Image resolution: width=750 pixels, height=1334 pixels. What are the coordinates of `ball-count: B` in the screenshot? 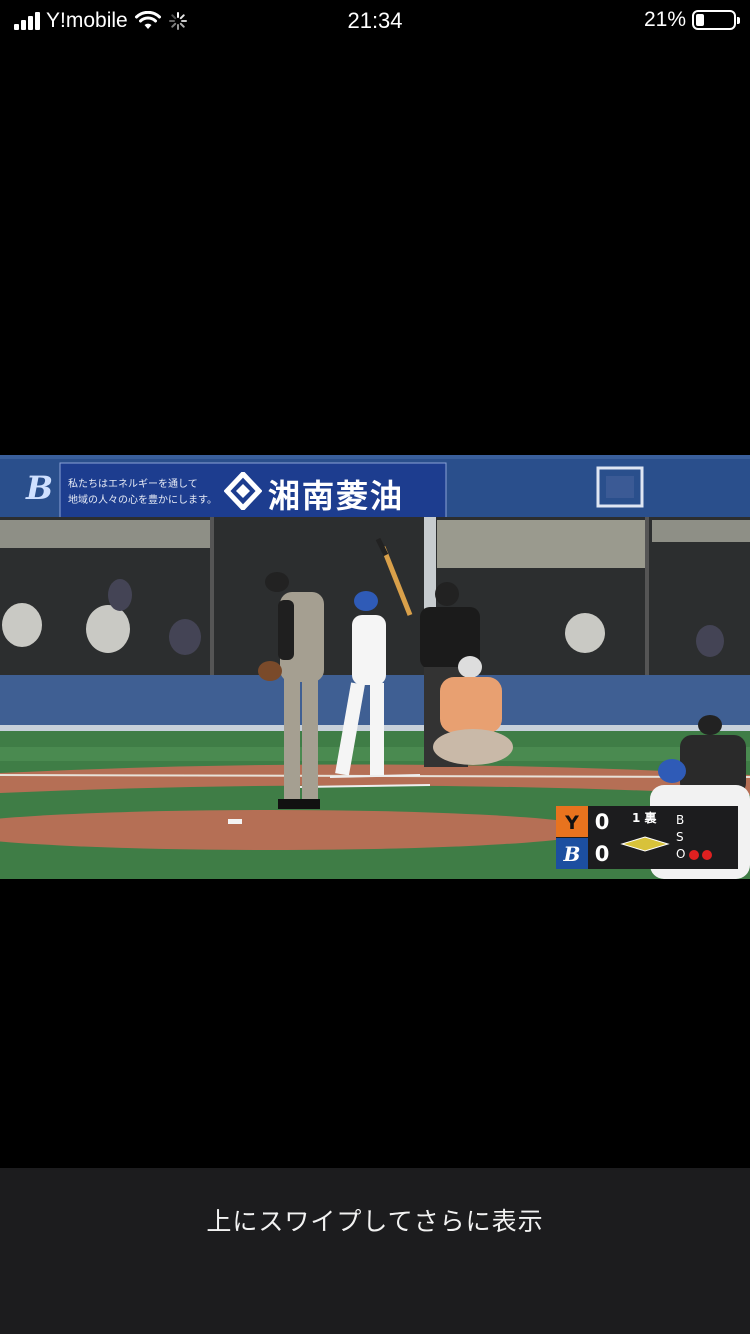 It's located at (680, 820).